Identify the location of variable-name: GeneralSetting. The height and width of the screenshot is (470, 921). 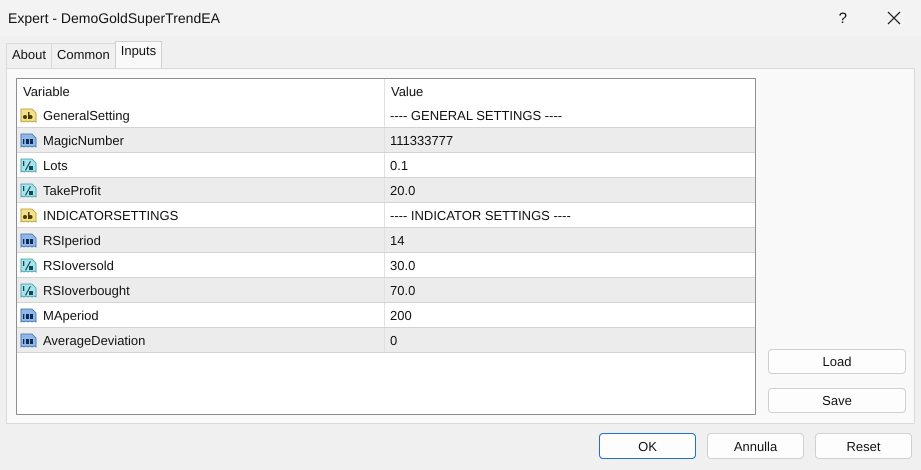
(86, 115).